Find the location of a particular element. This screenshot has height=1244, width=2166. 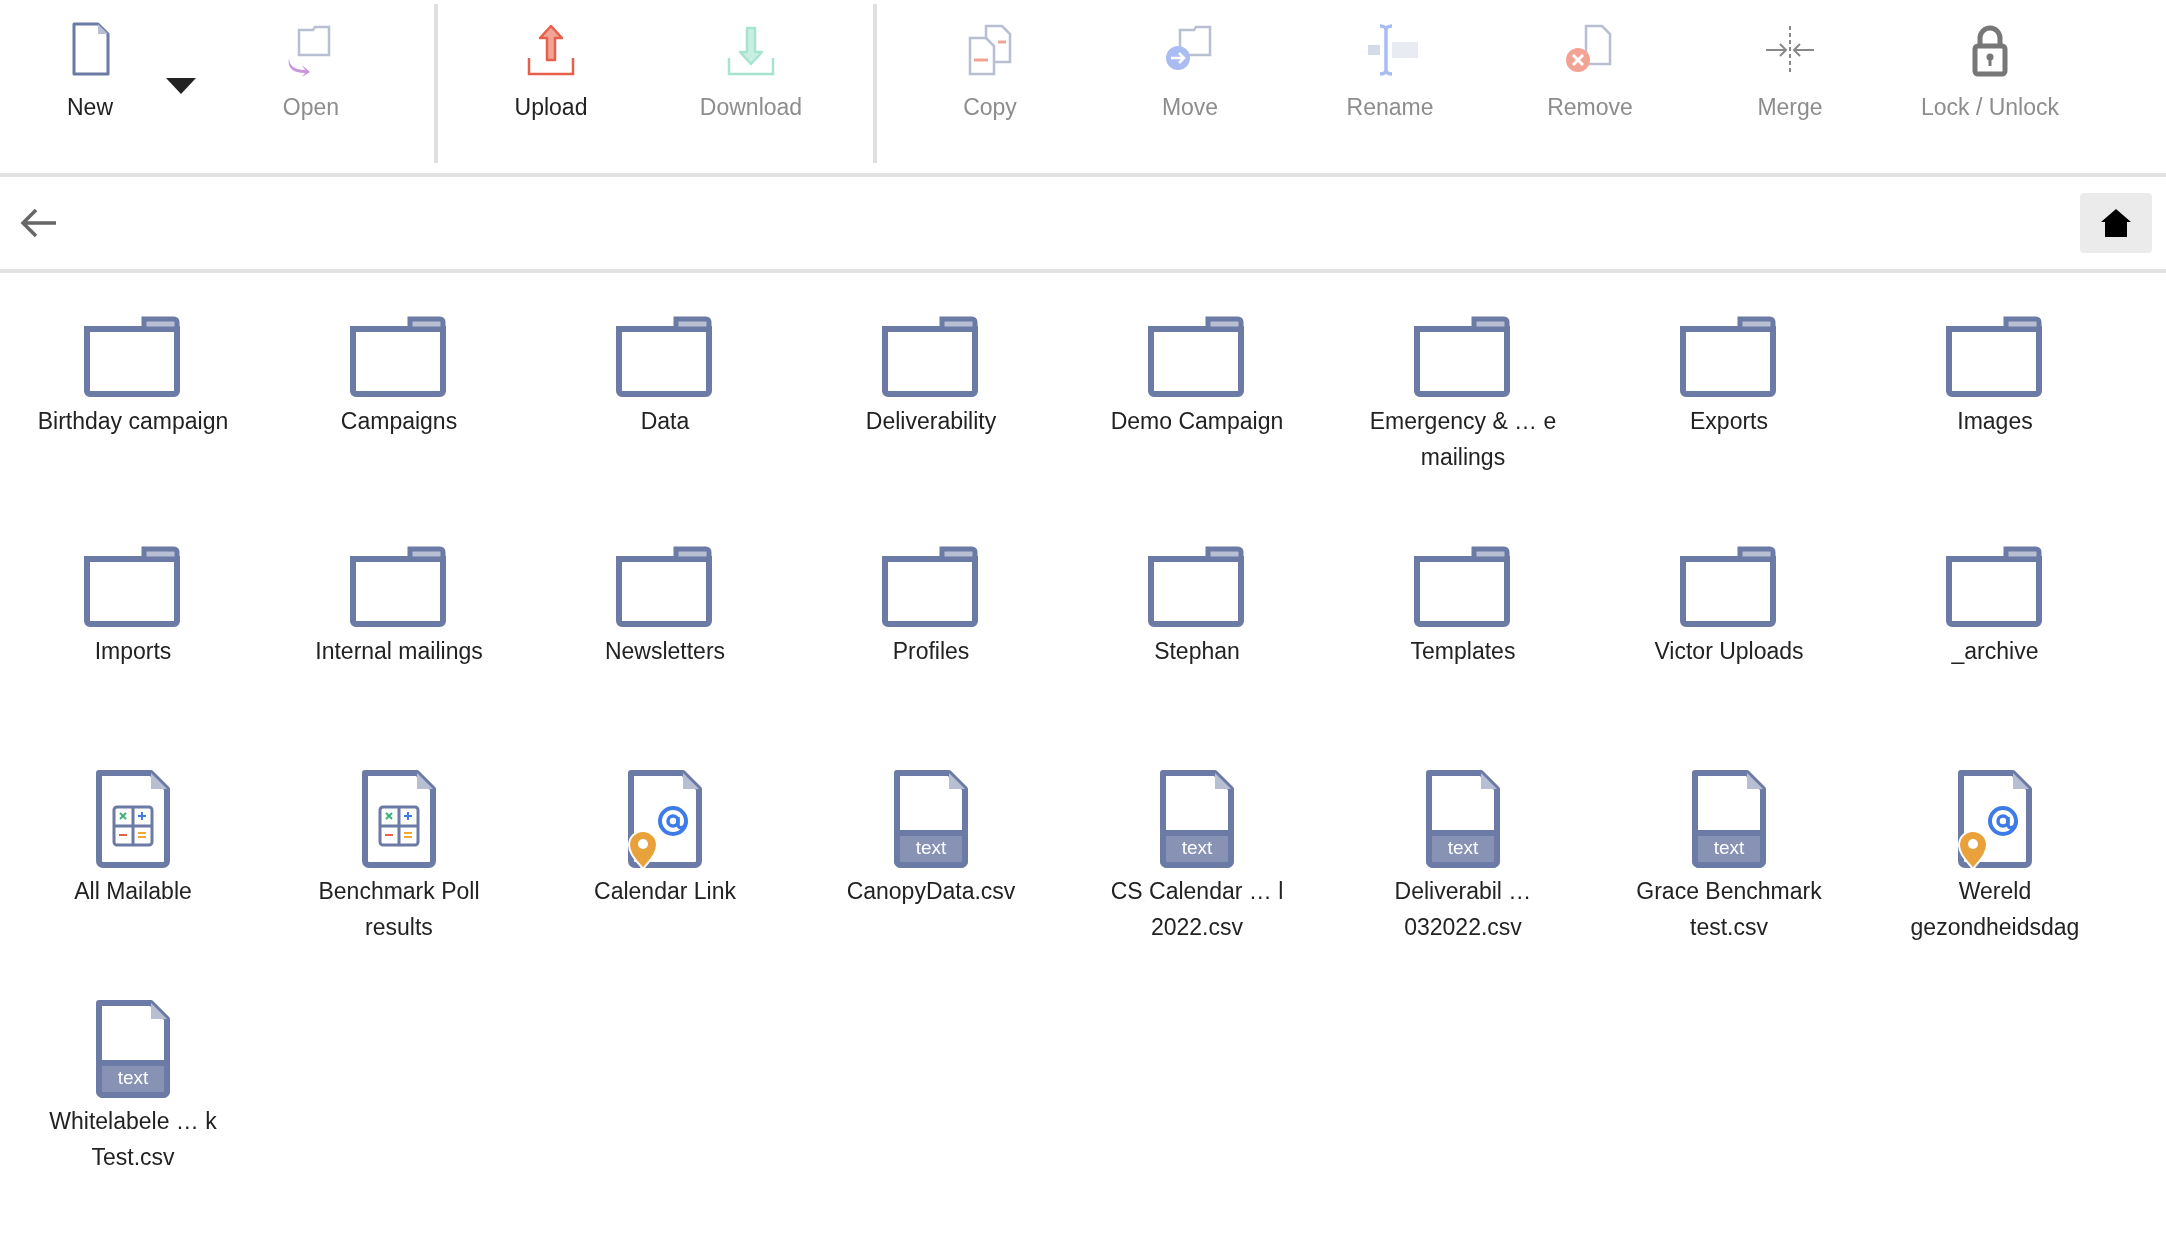

home-button is located at coordinates (2116, 223).